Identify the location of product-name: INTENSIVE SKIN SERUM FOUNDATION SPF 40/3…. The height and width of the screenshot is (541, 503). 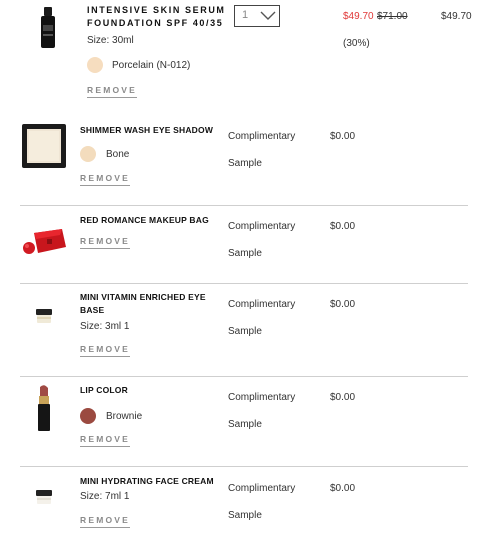
(162, 17).